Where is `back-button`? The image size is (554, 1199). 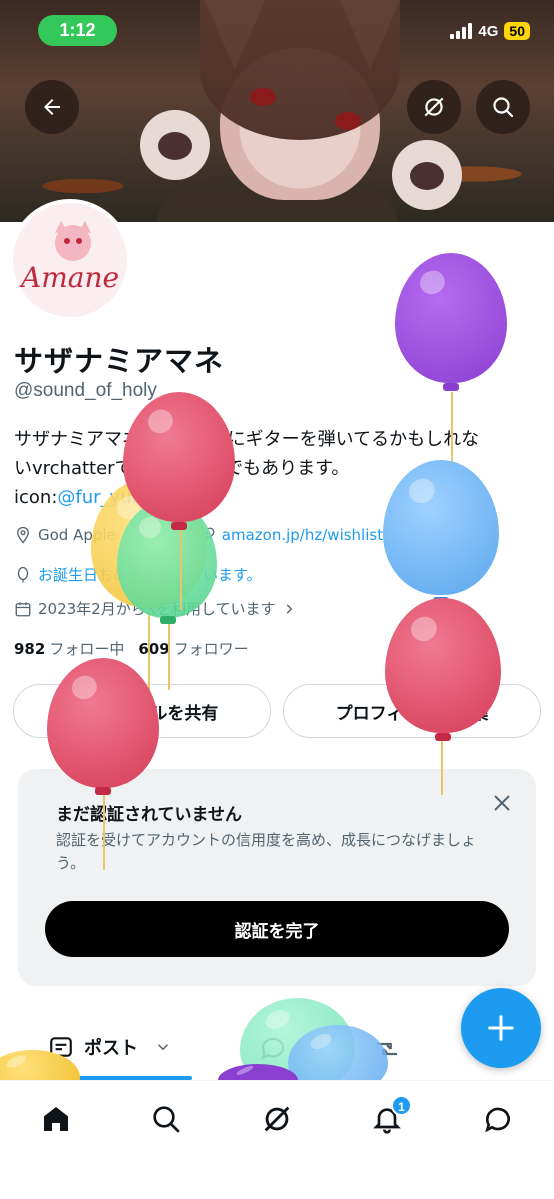 back-button is located at coordinates (52, 107).